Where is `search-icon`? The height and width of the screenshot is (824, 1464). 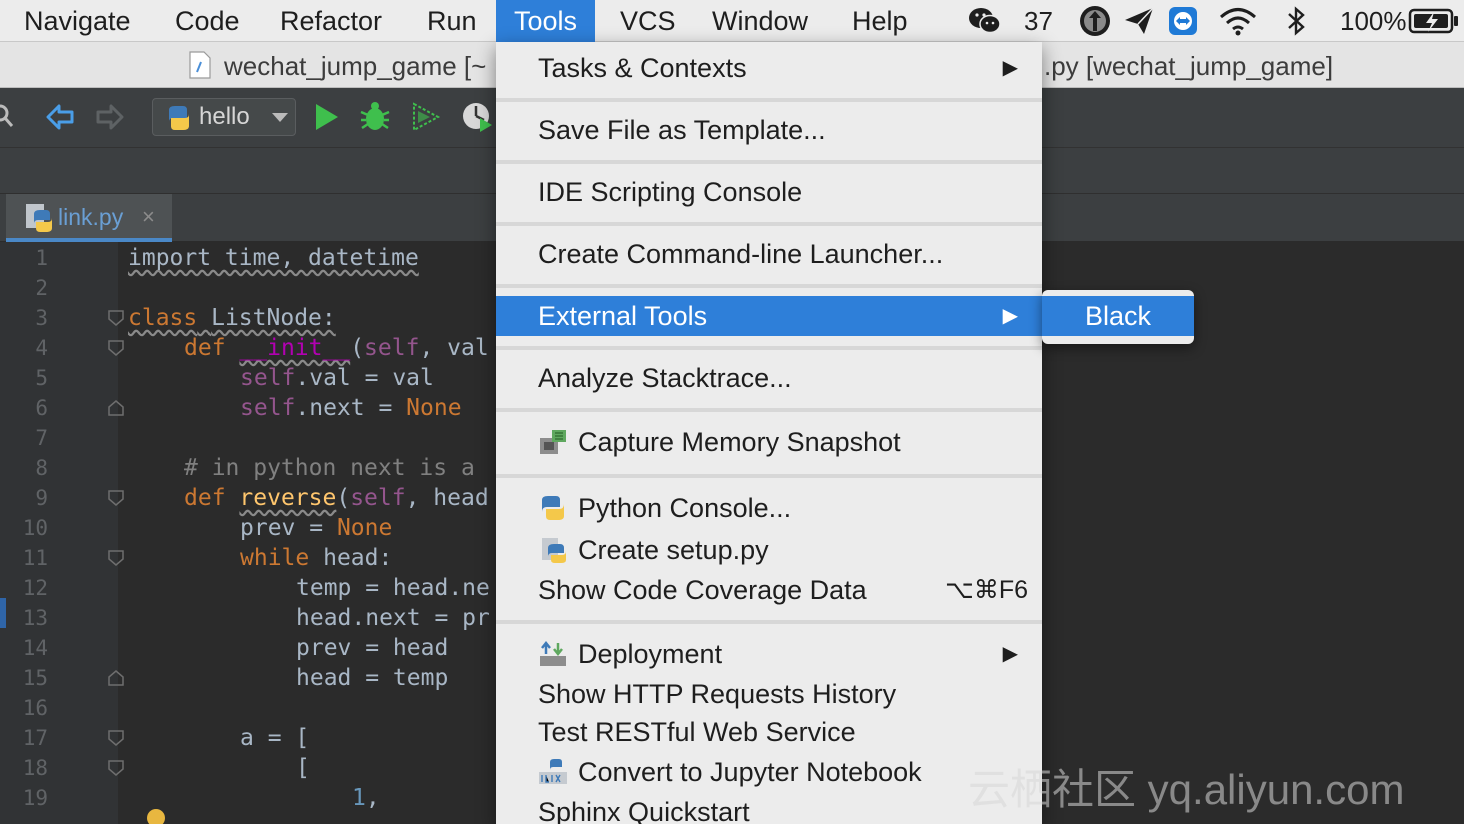 search-icon is located at coordinates (8, 117).